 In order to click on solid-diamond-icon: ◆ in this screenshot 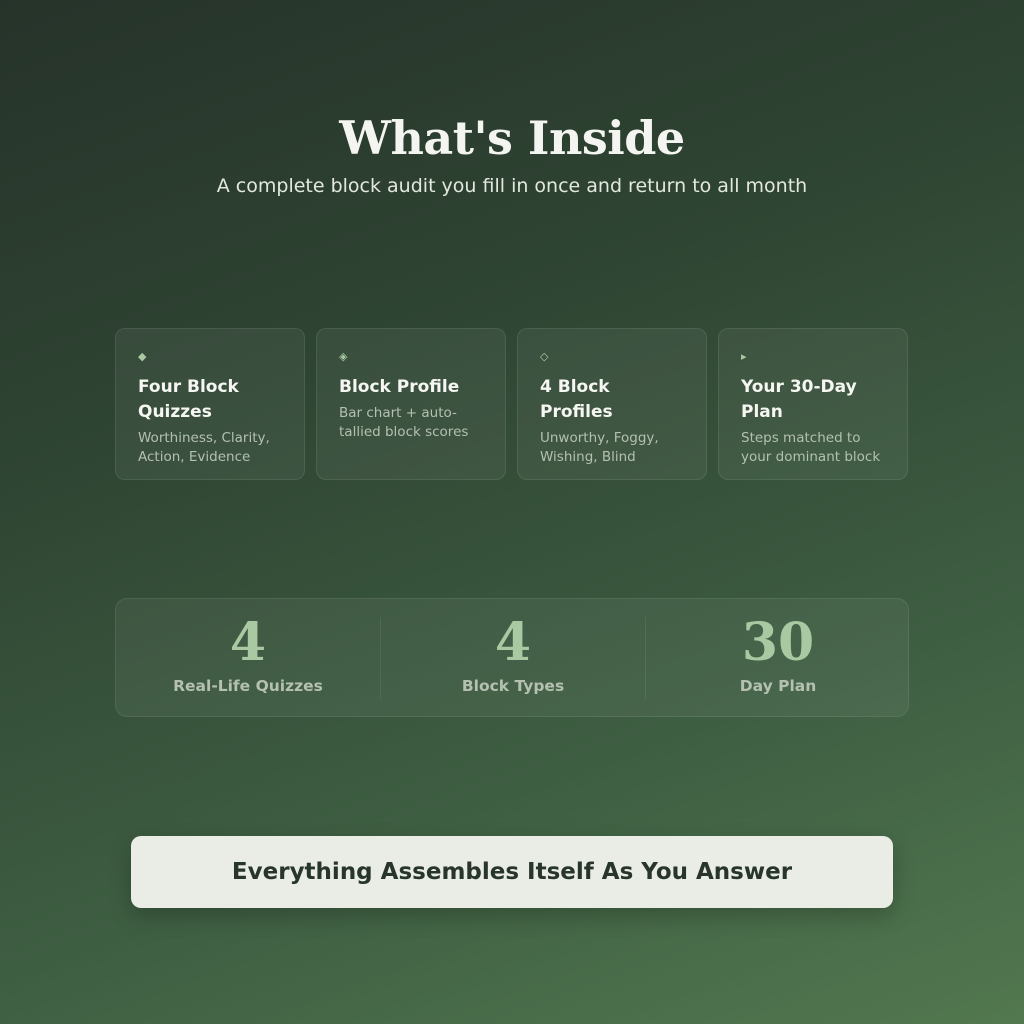, I will do `click(142, 356)`.